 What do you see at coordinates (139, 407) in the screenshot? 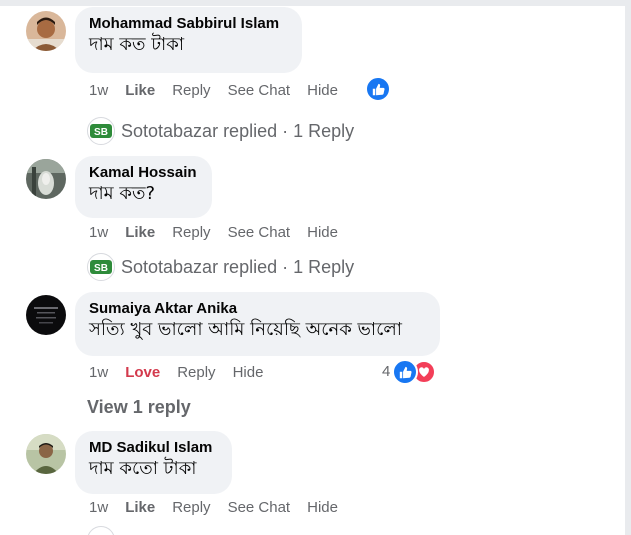
I see `view-replies-link: View 1 reply` at bounding box center [139, 407].